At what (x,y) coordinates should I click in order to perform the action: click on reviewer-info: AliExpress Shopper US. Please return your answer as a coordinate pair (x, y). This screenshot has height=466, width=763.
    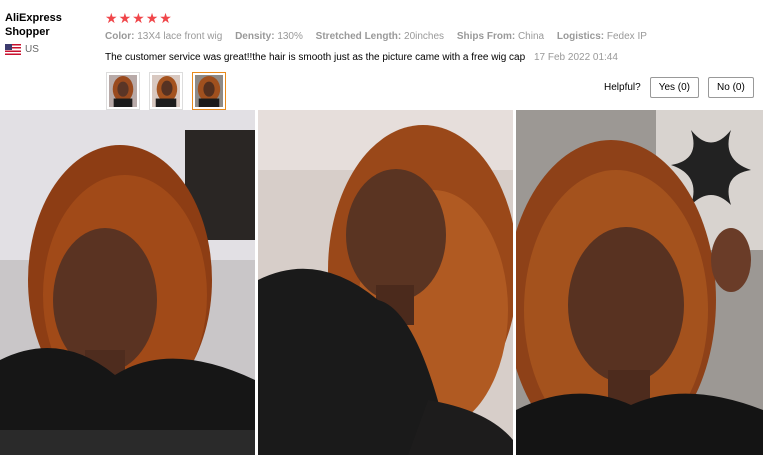
    Looking at the image, I should click on (50, 33).